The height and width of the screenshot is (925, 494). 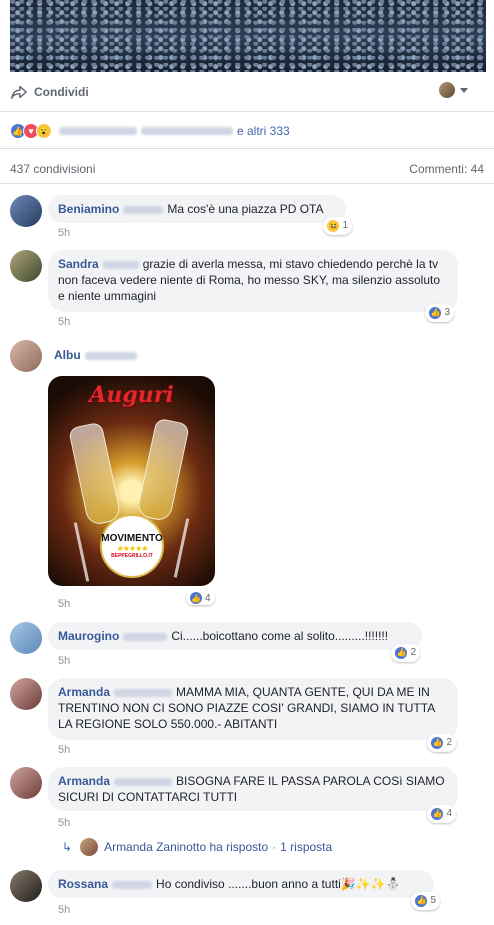 What do you see at coordinates (19, 92) in the screenshot?
I see `share-arrow-icon` at bounding box center [19, 92].